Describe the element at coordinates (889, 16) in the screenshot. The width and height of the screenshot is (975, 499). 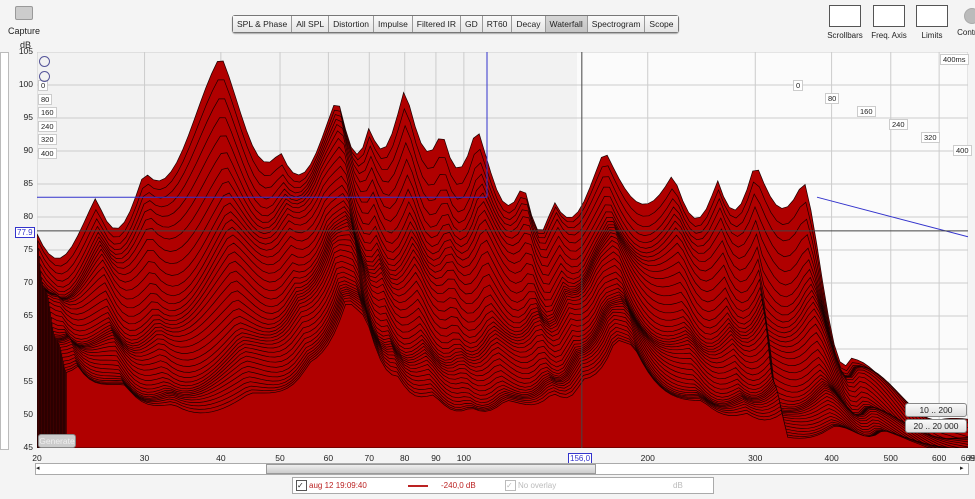
I see `freq-axis-icon` at that location.